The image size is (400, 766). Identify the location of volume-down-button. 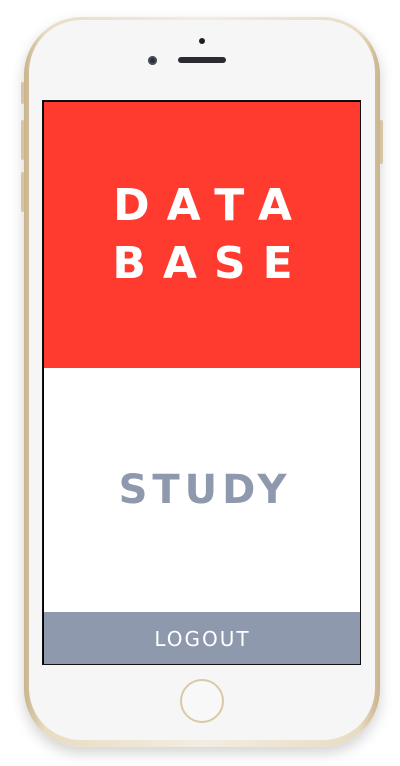
(22, 192).